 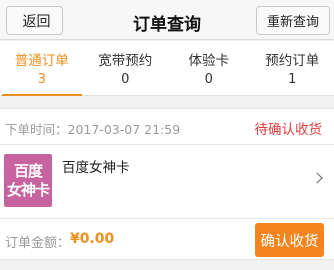 What do you see at coordinates (288, 130) in the screenshot?
I see `order-status: 待确认收货` at bounding box center [288, 130].